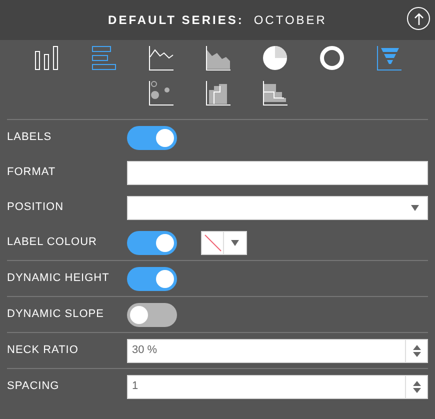  Describe the element at coordinates (36, 208) in the screenshot. I see `setting-label: POSITION` at that location.